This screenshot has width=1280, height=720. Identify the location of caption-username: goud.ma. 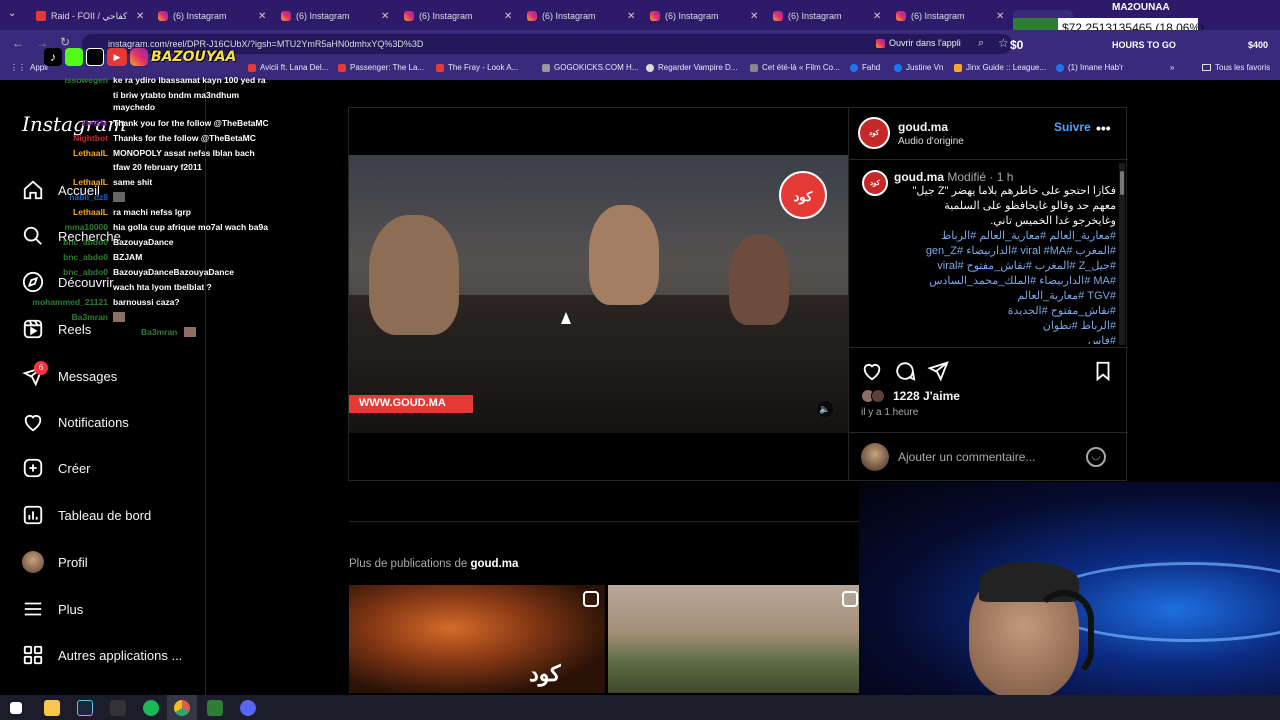
(919, 177).